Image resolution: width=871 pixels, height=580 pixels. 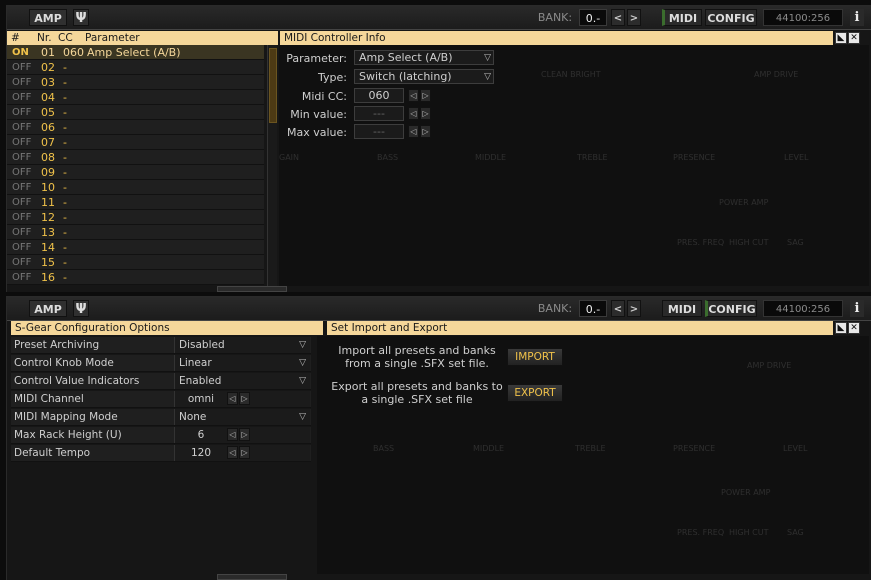 I want to click on min-increment-button: ▷, so click(x=425, y=113).